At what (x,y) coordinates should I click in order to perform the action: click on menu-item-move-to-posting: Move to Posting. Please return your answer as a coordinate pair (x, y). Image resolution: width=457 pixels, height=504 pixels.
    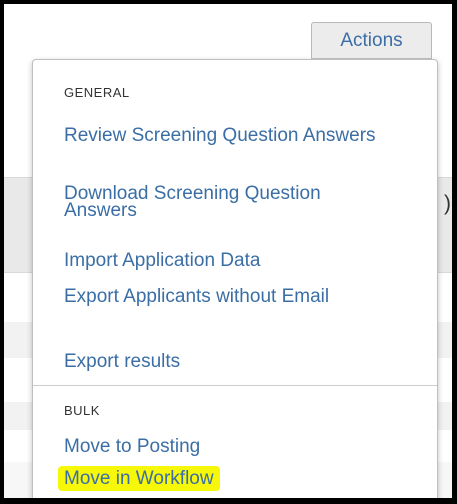
    Looking at the image, I should click on (229, 446).